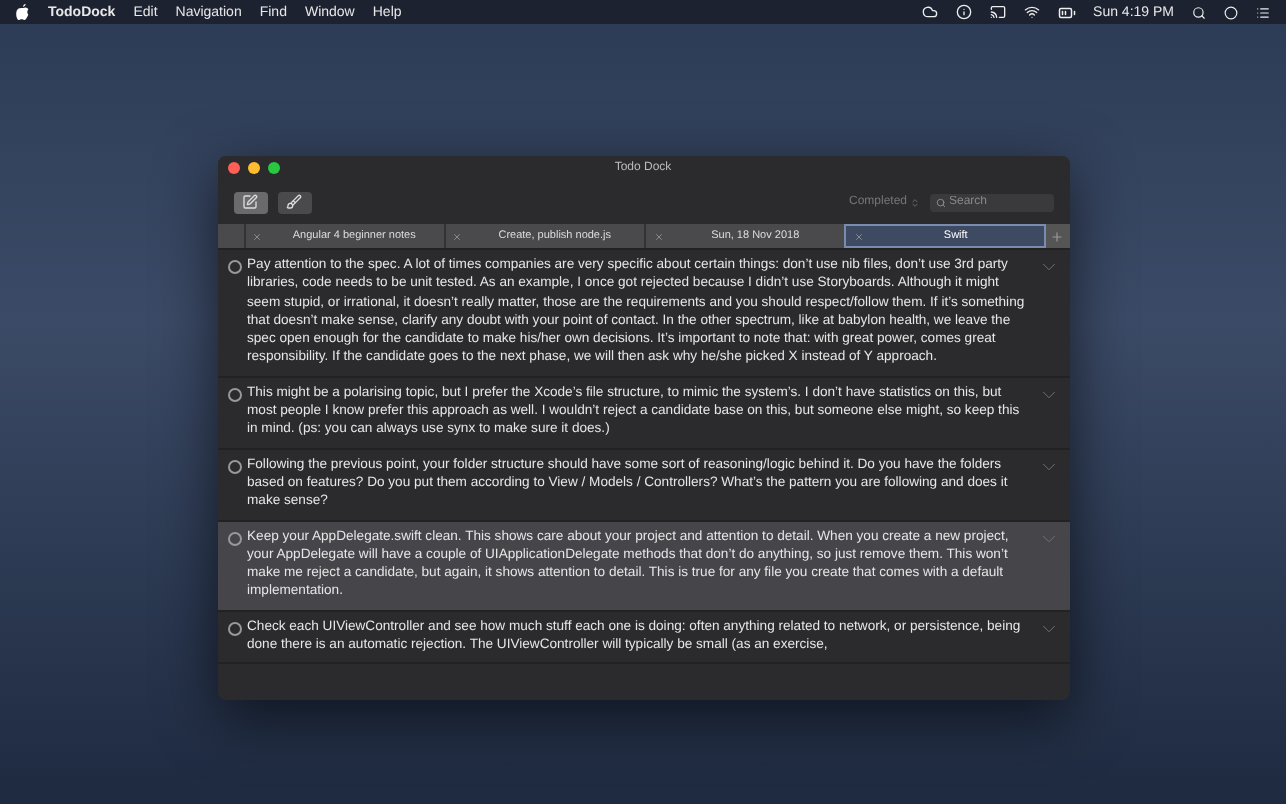 Image resolution: width=1286 pixels, height=804 pixels. What do you see at coordinates (1231, 12) in the screenshot?
I see `circle-icon` at bounding box center [1231, 12].